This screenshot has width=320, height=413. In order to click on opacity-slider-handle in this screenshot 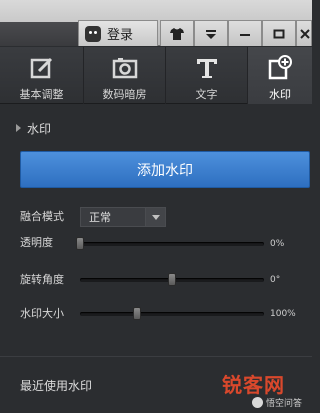, I will do `click(80, 243)`.